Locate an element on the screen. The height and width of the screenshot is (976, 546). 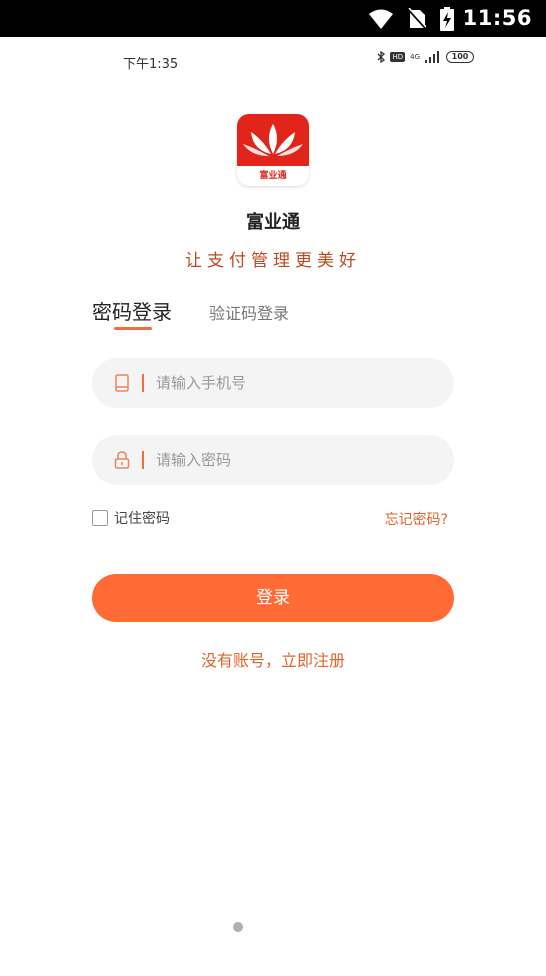
wifi-icon is located at coordinates (381, 19).